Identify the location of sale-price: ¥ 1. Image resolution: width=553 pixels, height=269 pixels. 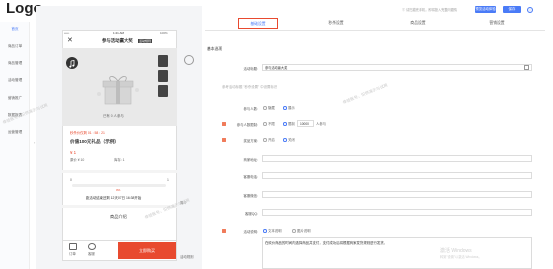
(73, 152).